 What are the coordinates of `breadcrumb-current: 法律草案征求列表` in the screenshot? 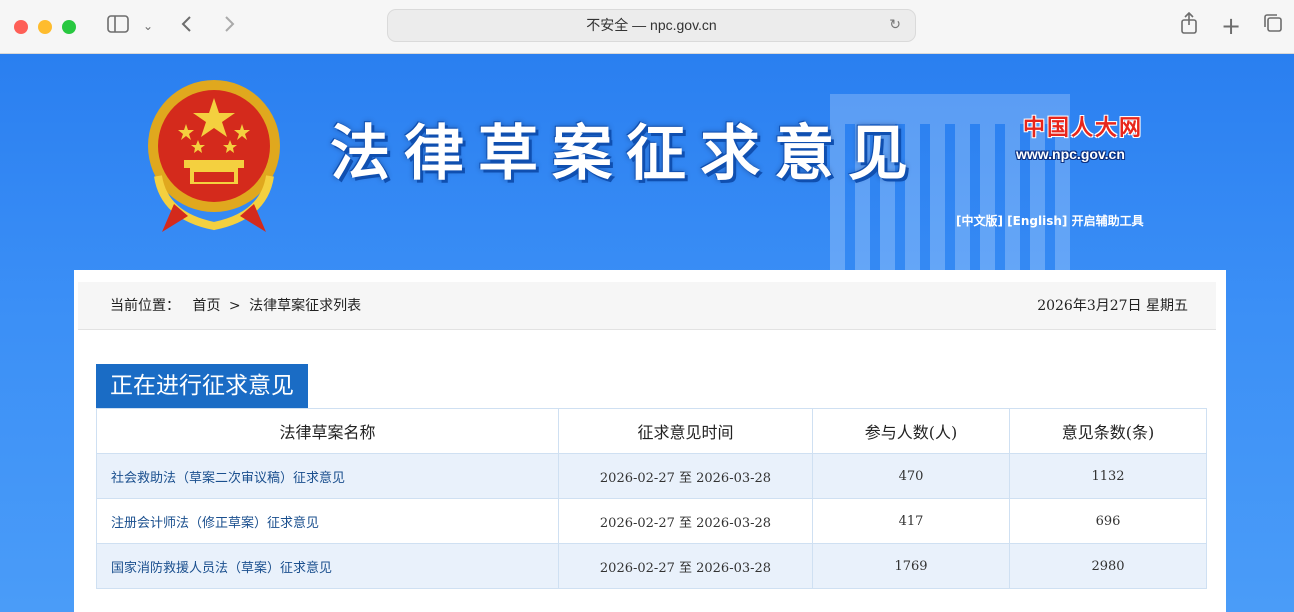 It's located at (305, 306).